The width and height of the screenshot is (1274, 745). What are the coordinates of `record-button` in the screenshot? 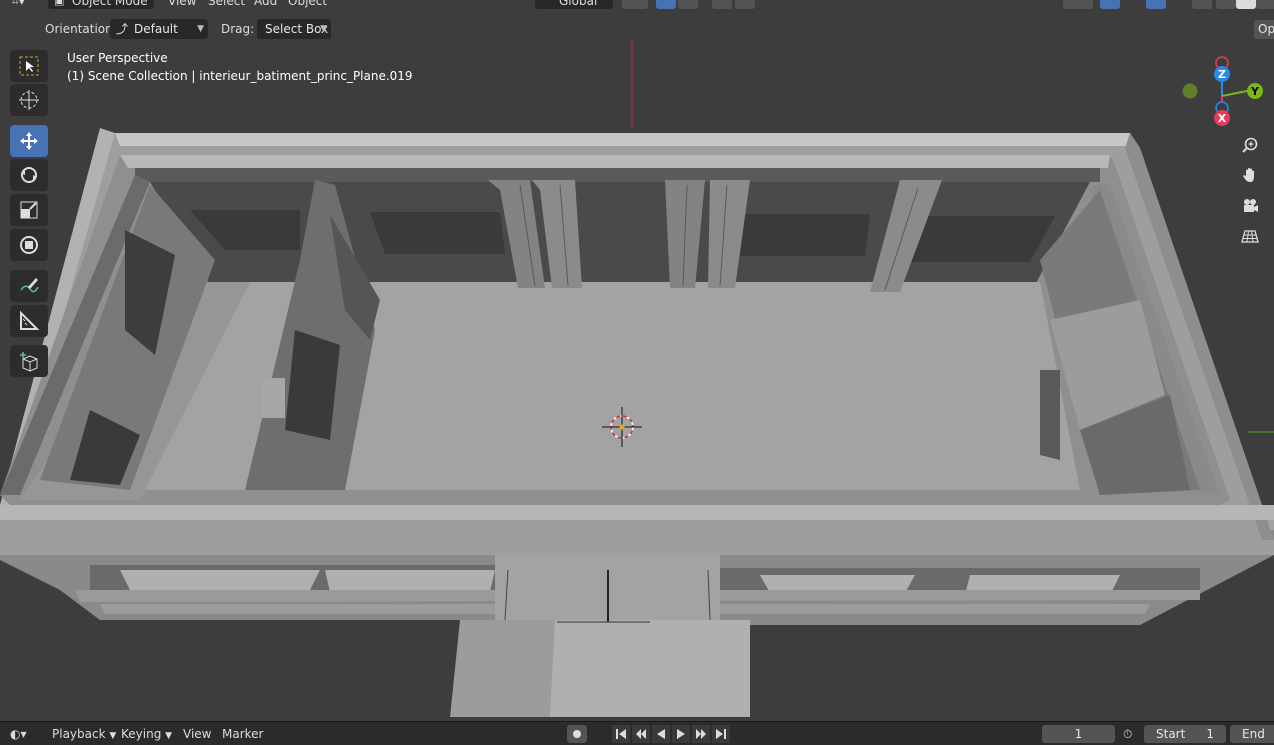 It's located at (577, 734).